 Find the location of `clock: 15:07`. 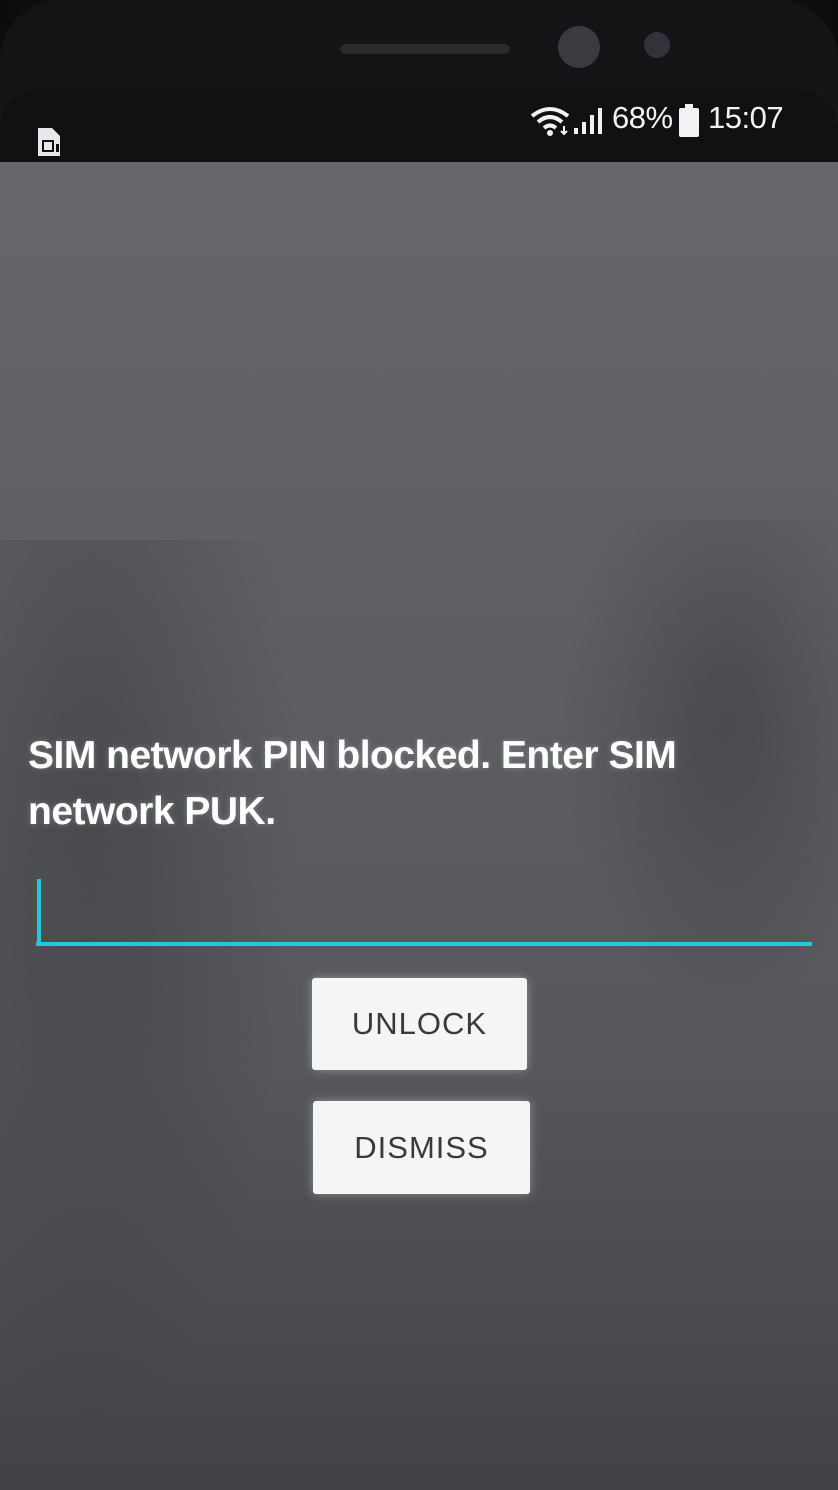

clock: 15:07 is located at coordinates (746, 117).